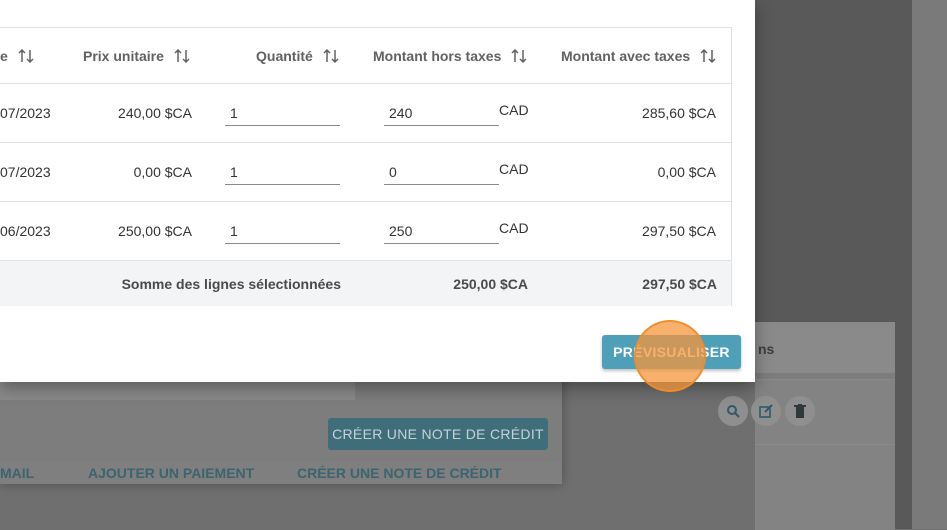  Describe the element at coordinates (686, 172) in the screenshot. I see `amount-incl-tax-cell: 0,00 $CA` at that location.